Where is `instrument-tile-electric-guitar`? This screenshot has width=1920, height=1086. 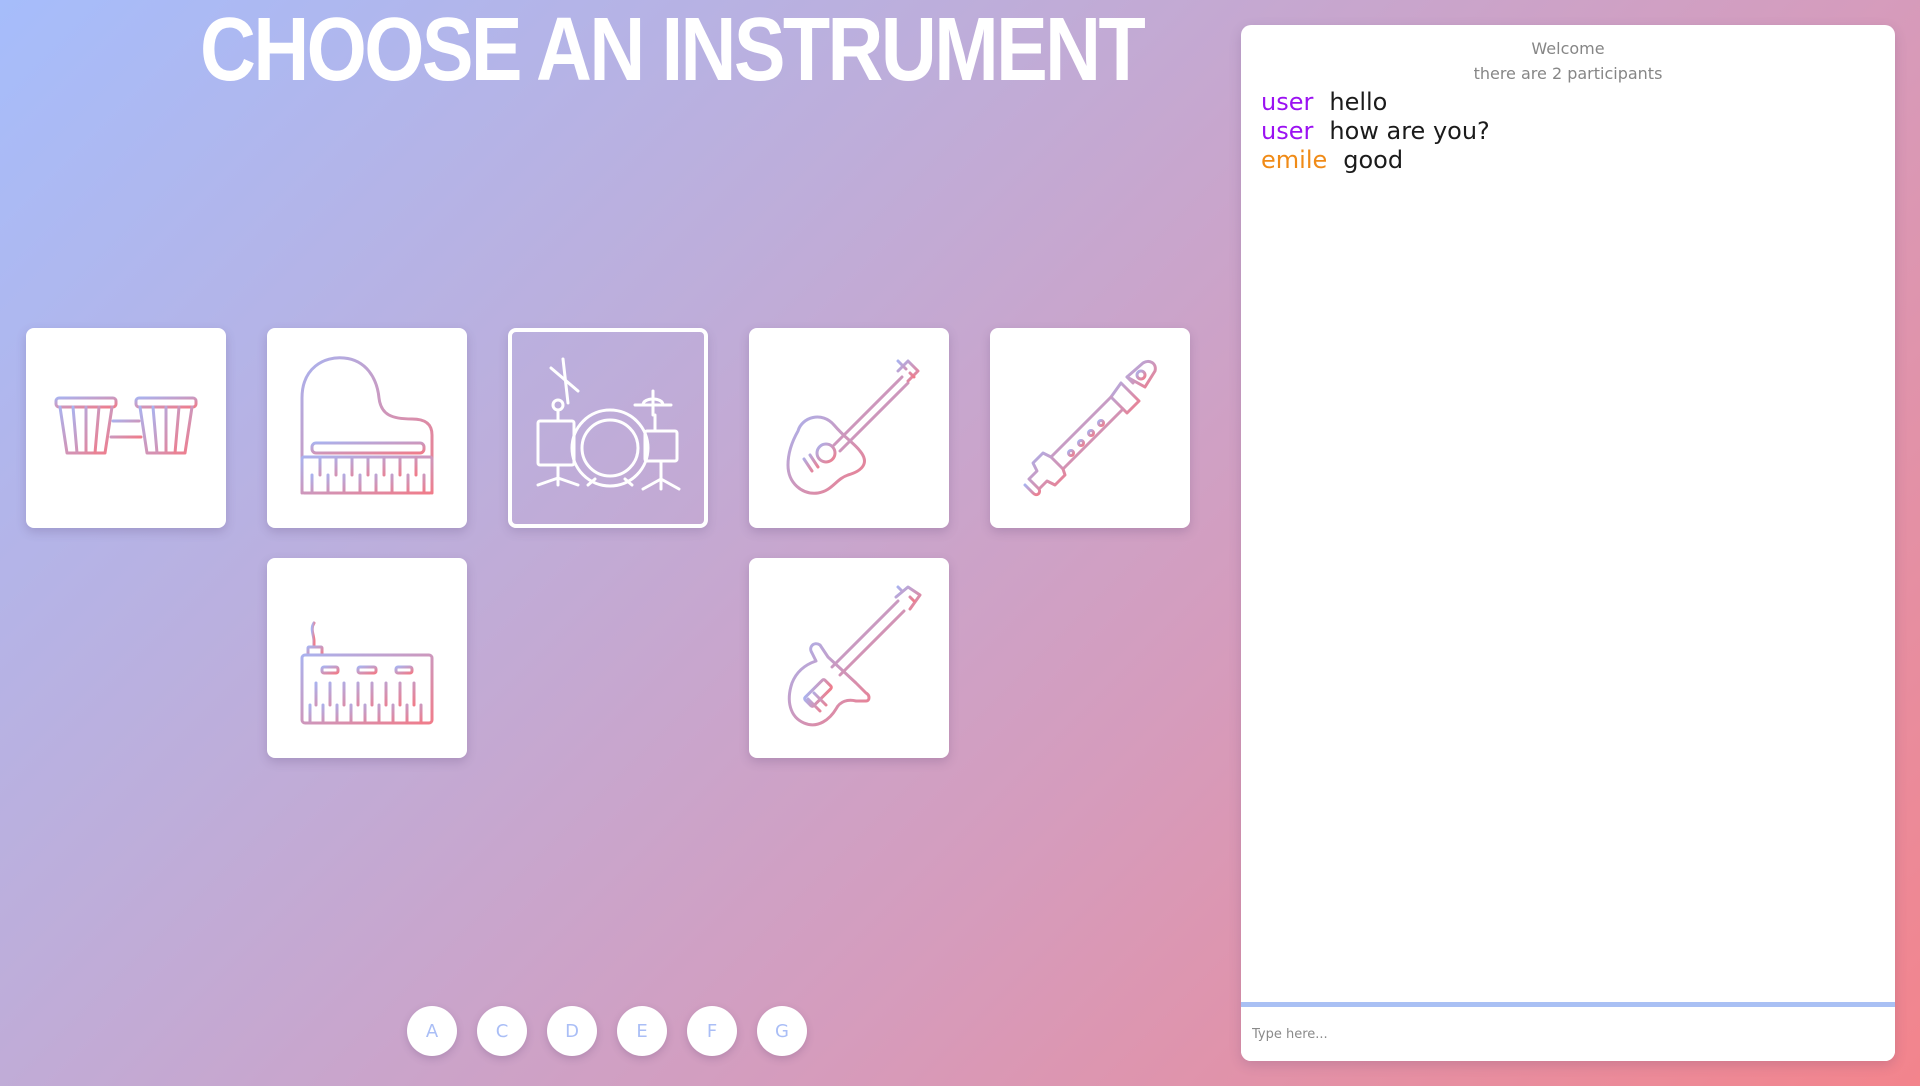
instrument-tile-electric-guitar is located at coordinates (849, 658).